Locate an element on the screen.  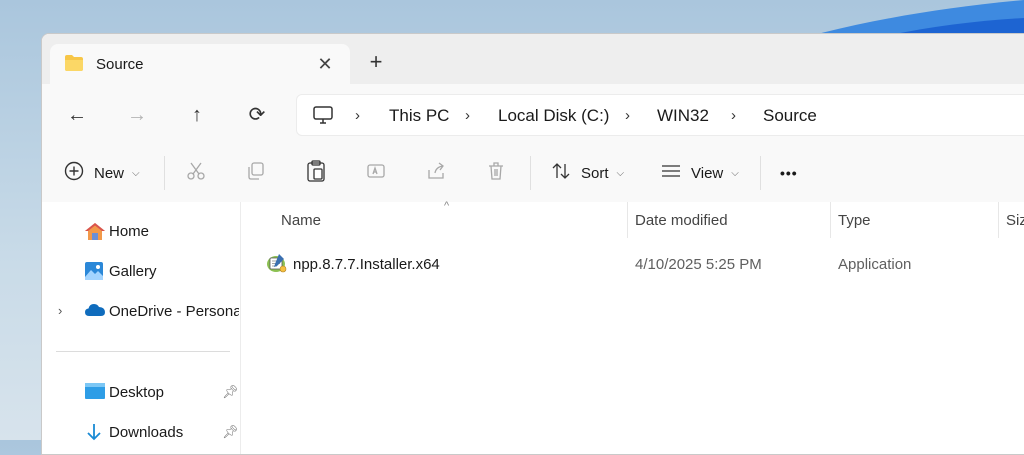
tab-bar: Source ✕ + is located at coordinates (533, 59).